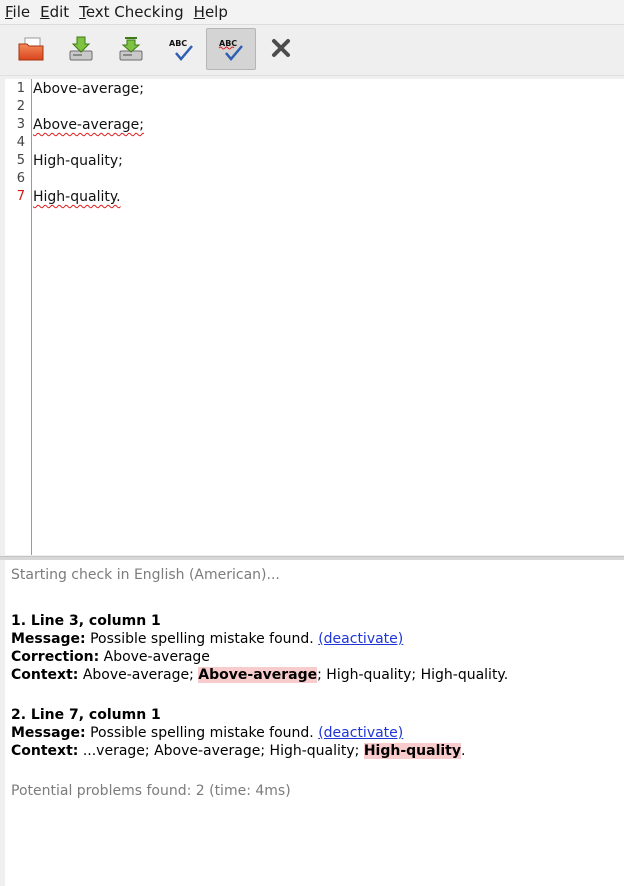 This screenshot has height=886, width=624. I want to click on toolbar: ABC ABC, so click(312, 50).